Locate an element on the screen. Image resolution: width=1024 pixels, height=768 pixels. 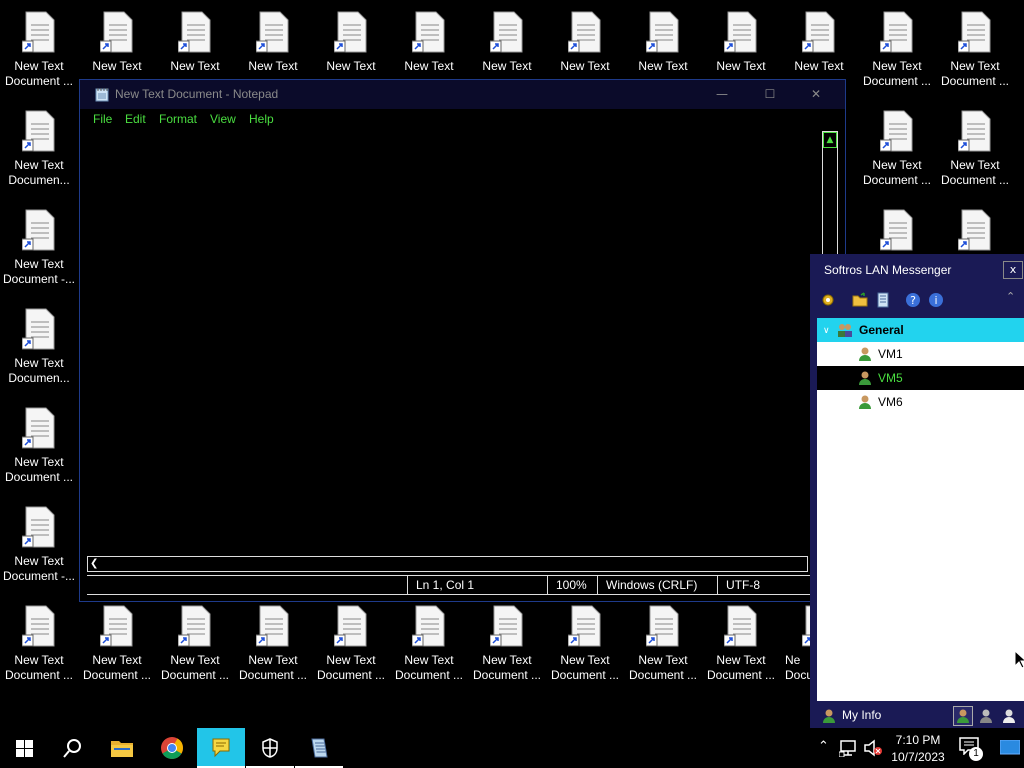
desktop-icon: Ne Docu is located at coordinates (795, 646).